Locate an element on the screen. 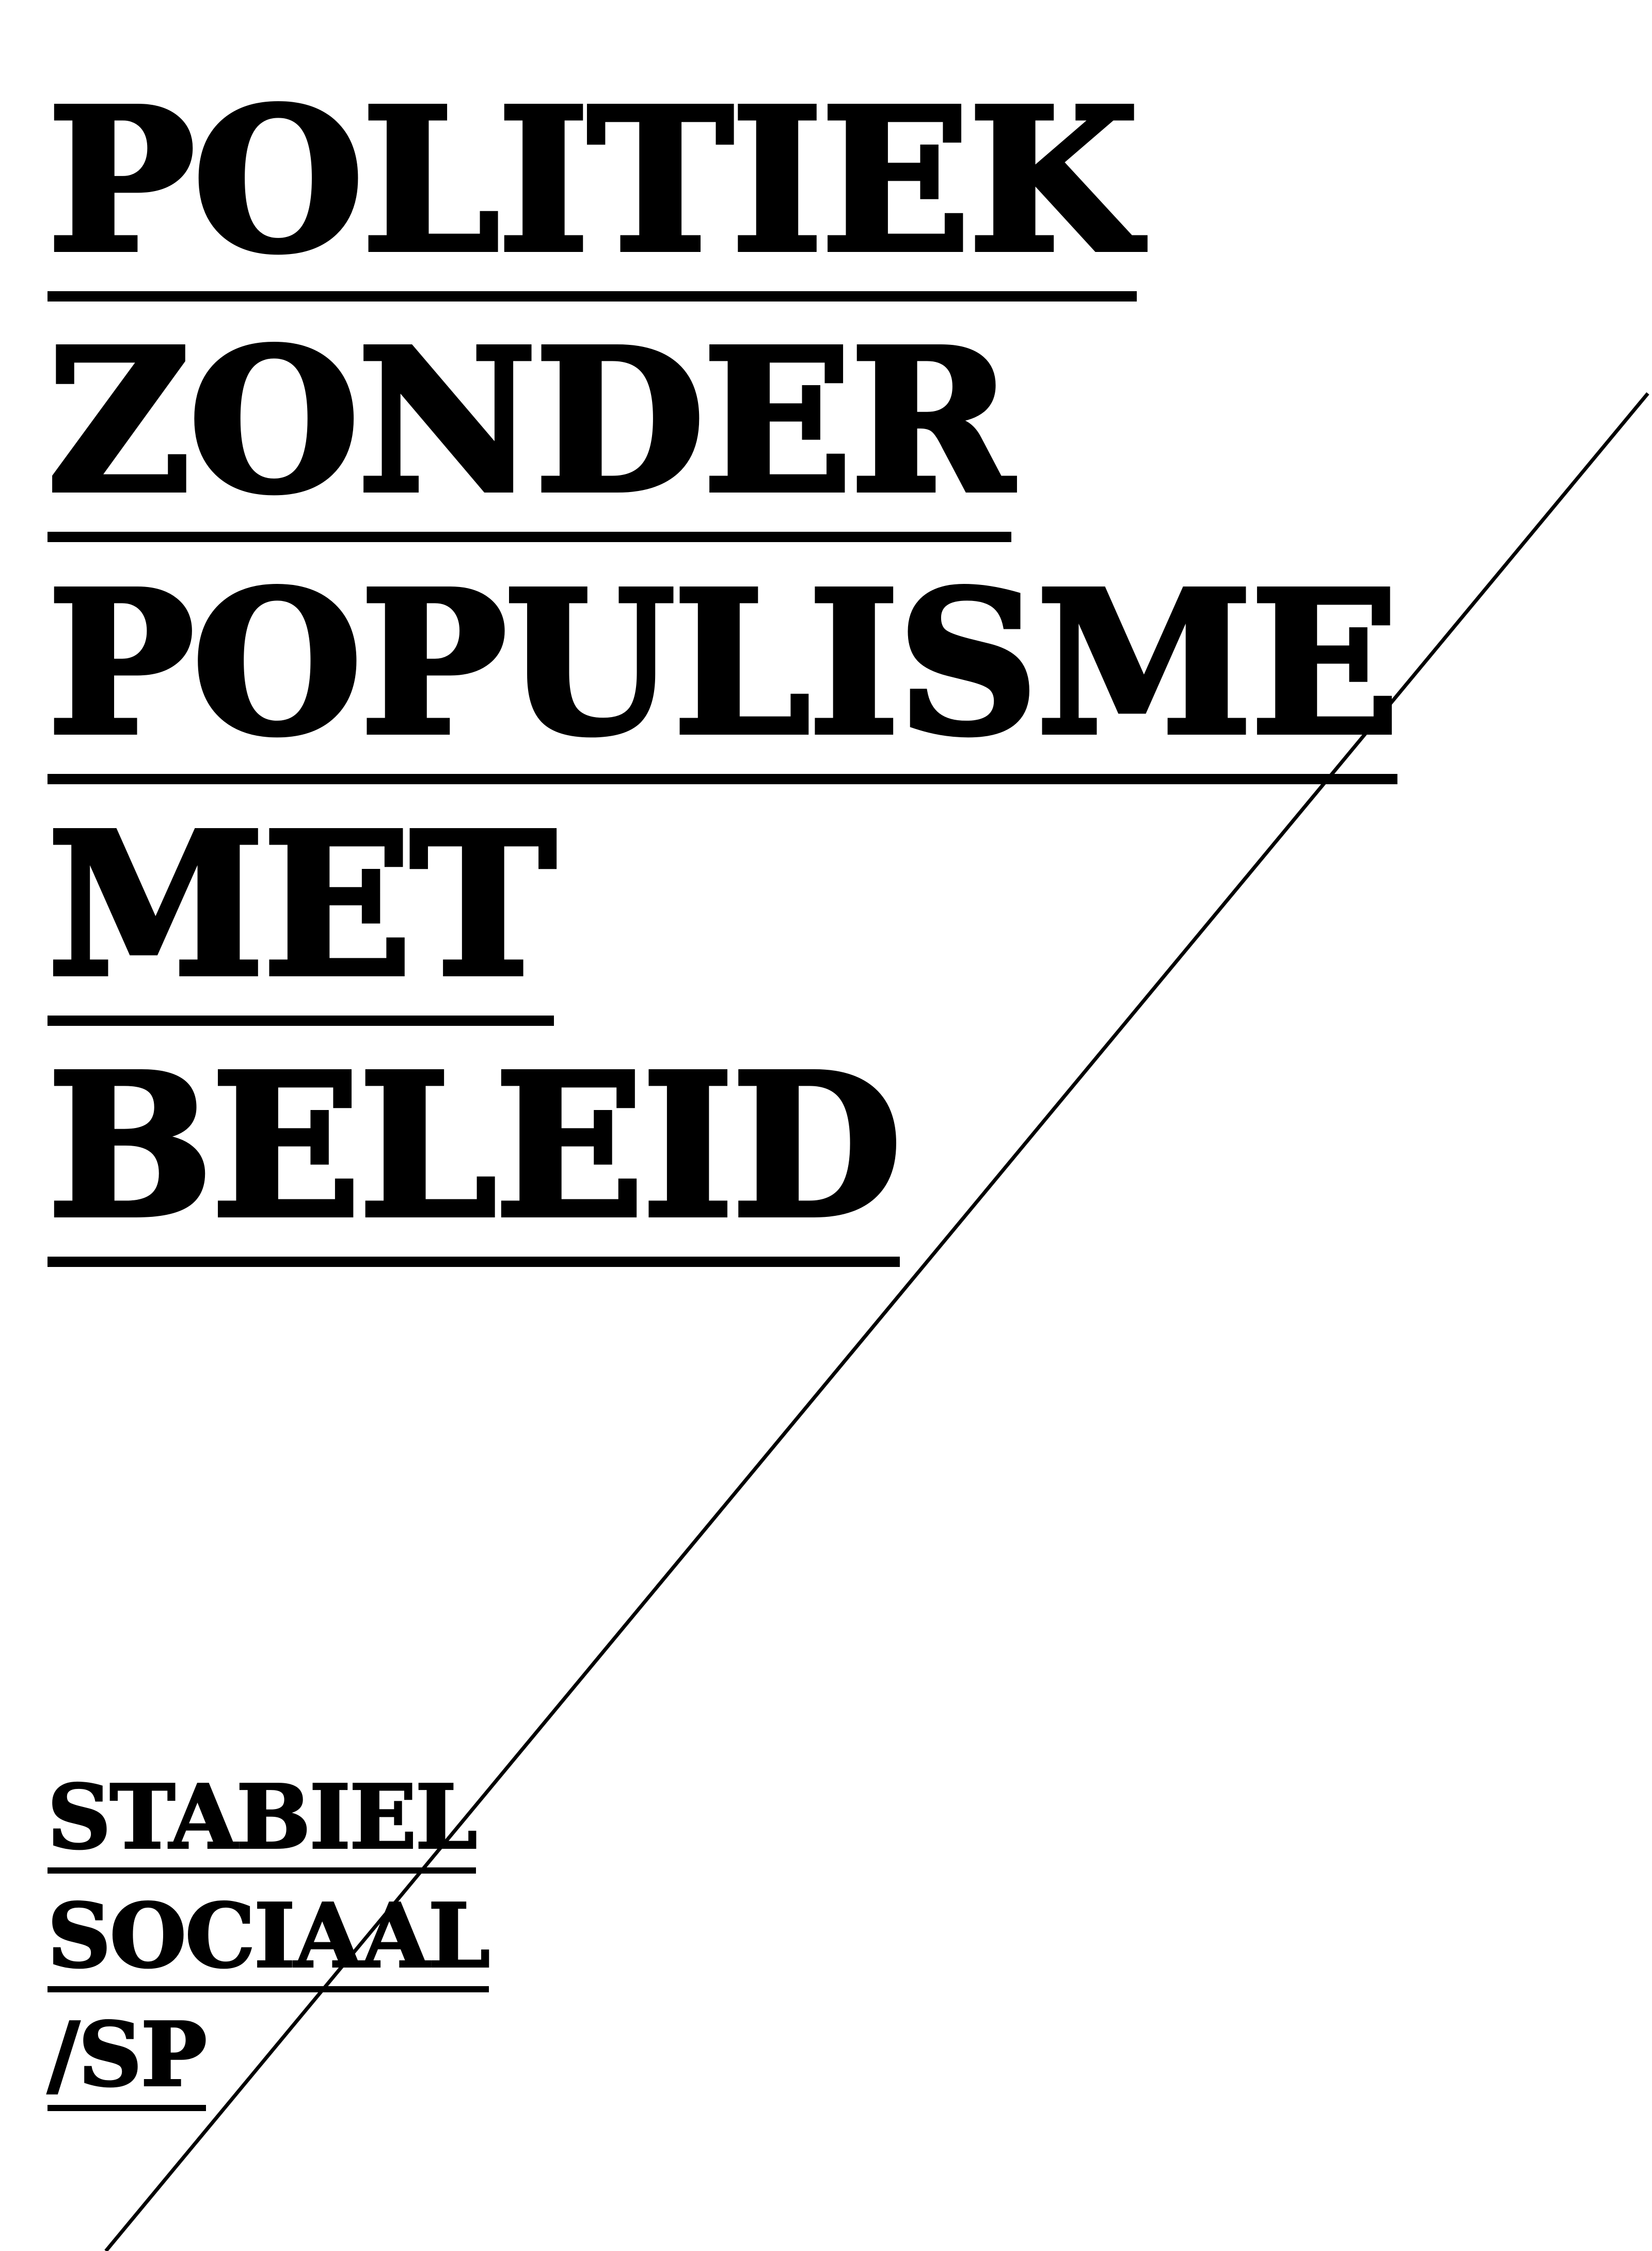 The image size is (1652, 2251). headline-line-5: BELEID is located at coordinates (474, 1156).